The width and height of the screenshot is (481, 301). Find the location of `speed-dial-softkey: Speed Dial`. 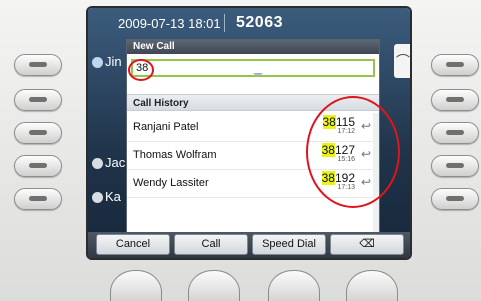

speed-dial-softkey: Speed Dial is located at coordinates (289, 244).